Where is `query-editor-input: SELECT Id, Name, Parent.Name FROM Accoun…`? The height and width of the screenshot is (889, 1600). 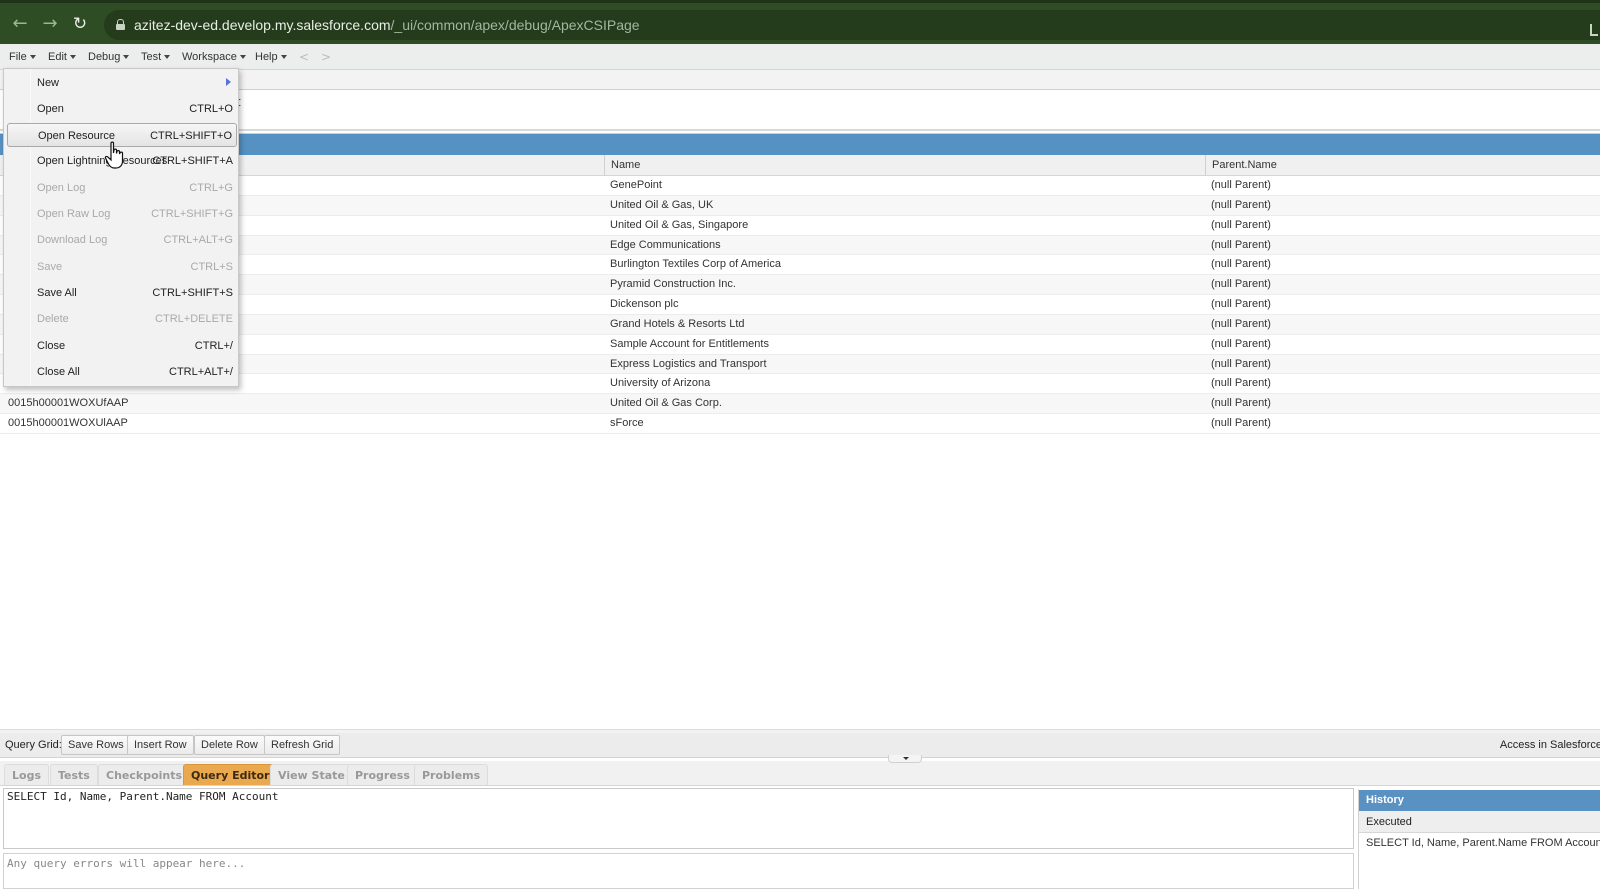
query-editor-input: SELECT Id, Name, Parent.Name FROM Accoun… is located at coordinates (678, 818).